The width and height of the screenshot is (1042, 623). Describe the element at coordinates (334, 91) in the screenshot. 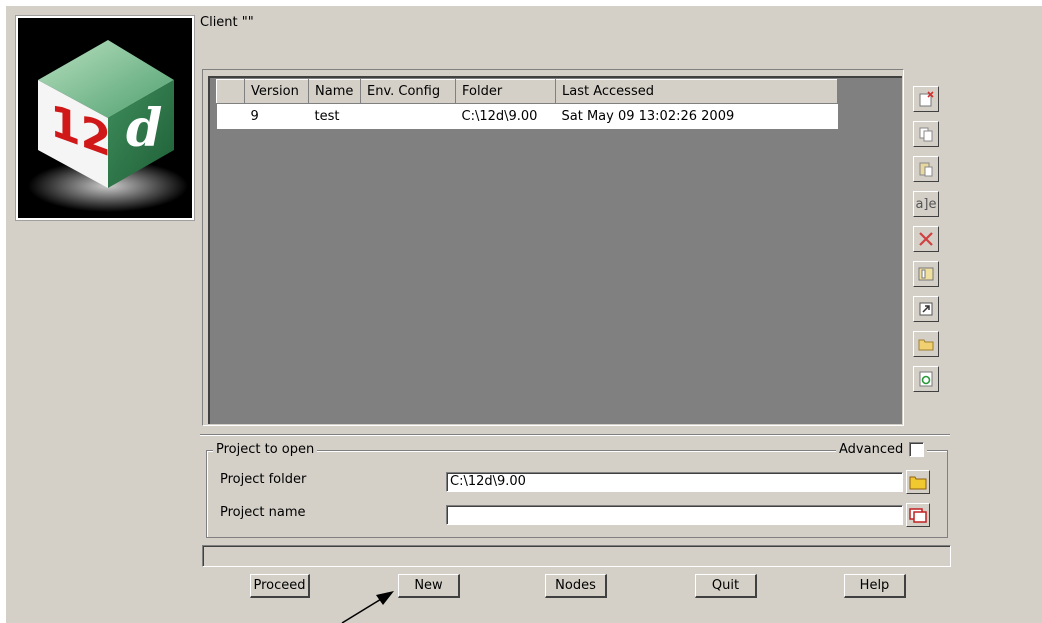

I see `column-header-name: Name` at that location.